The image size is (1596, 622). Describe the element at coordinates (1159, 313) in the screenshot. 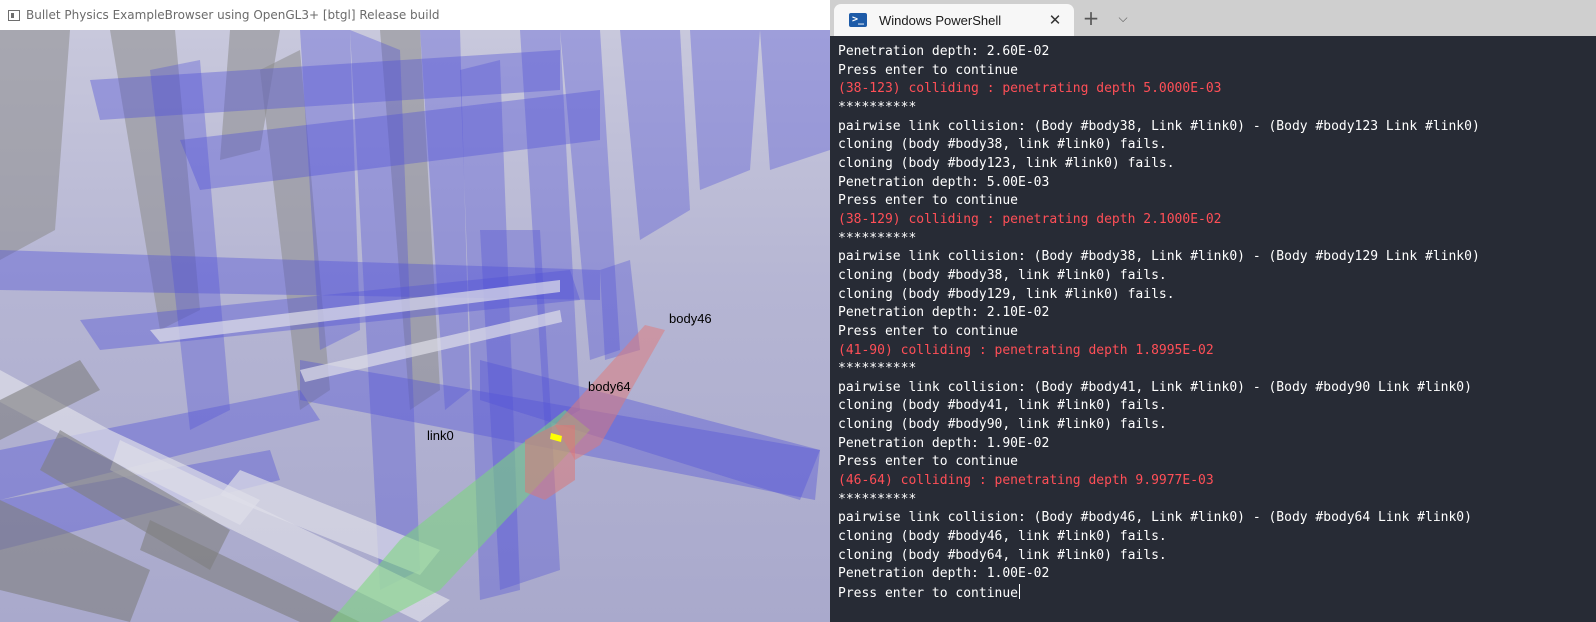

I see `terminal-line: Penetration depth: 2.10E-02` at that location.